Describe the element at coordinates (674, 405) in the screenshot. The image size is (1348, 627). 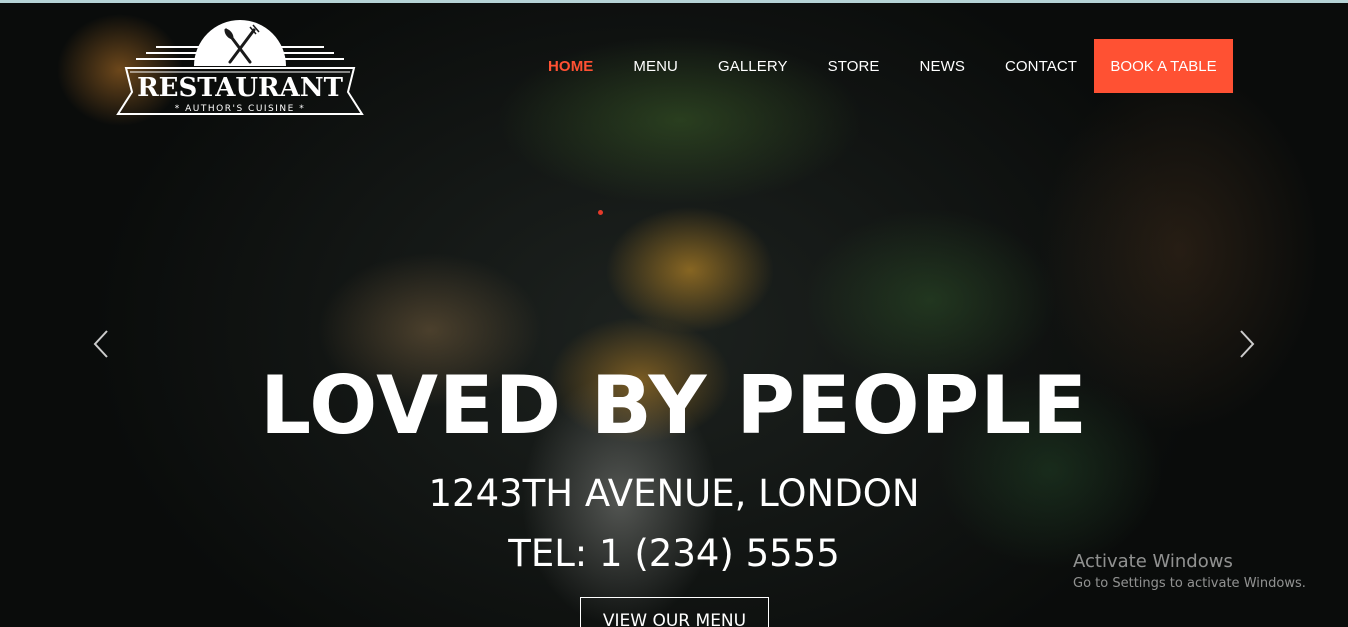
I see `hero-headline: LOVED BY PEOPLE` at that location.